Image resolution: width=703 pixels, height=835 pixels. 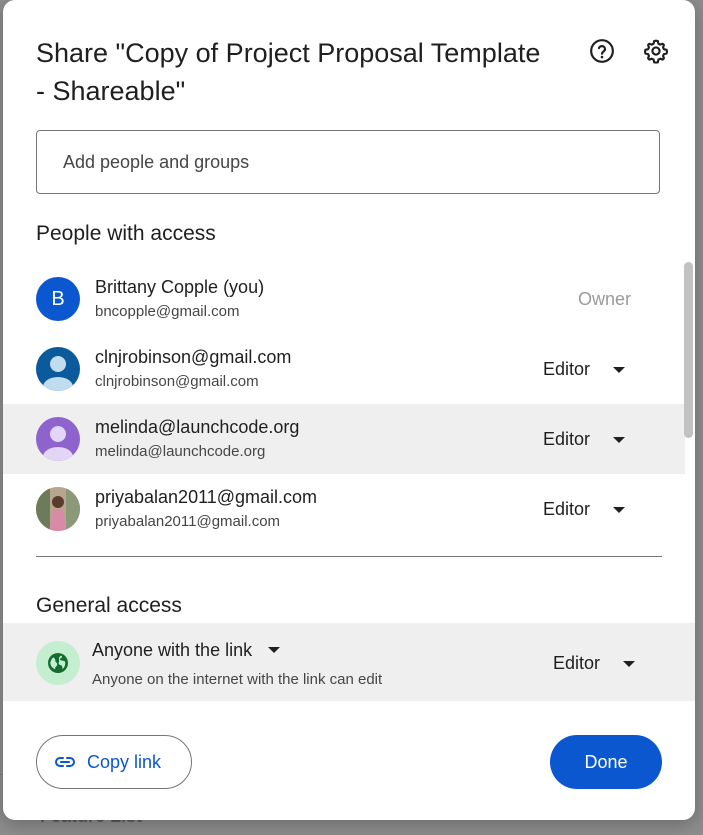 What do you see at coordinates (65, 762) in the screenshot?
I see `link-icon` at bounding box center [65, 762].